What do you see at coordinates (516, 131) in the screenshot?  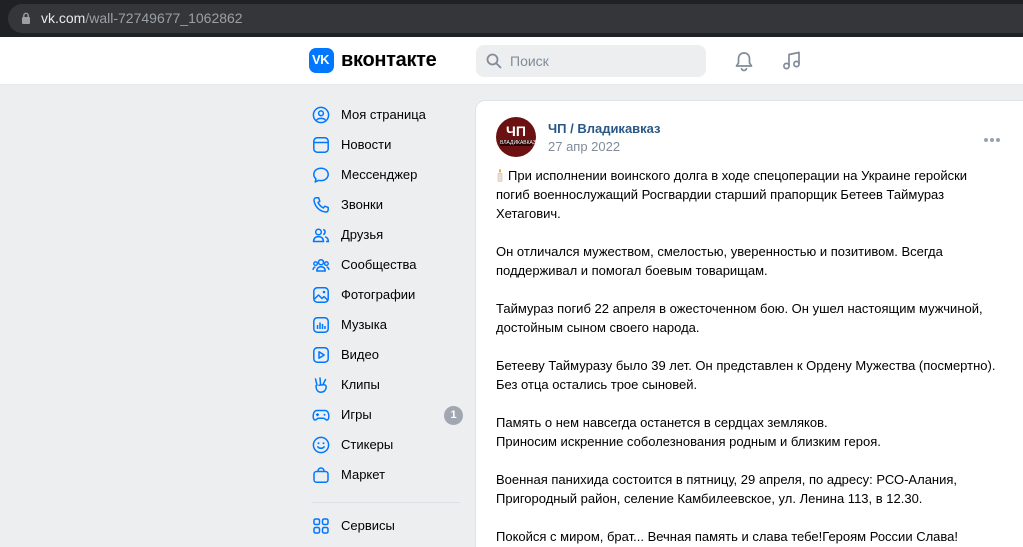 I see `avatar-title: ЧП` at bounding box center [516, 131].